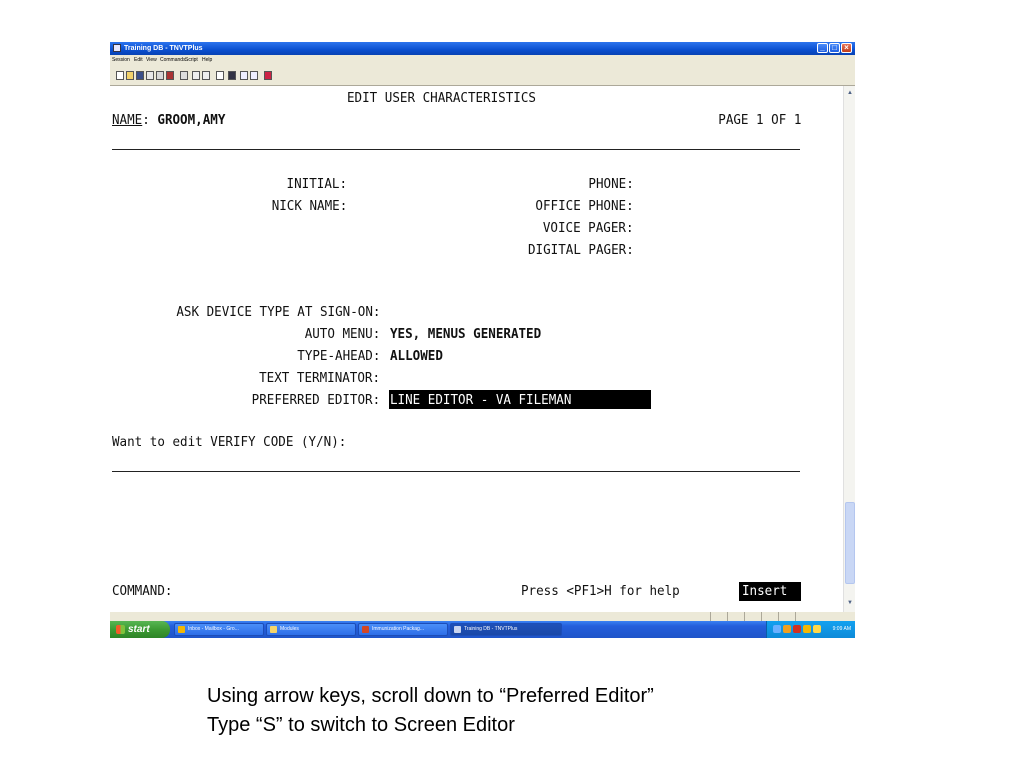 The height and width of the screenshot is (768, 1024). I want to click on copy-icon, so click(196, 75).